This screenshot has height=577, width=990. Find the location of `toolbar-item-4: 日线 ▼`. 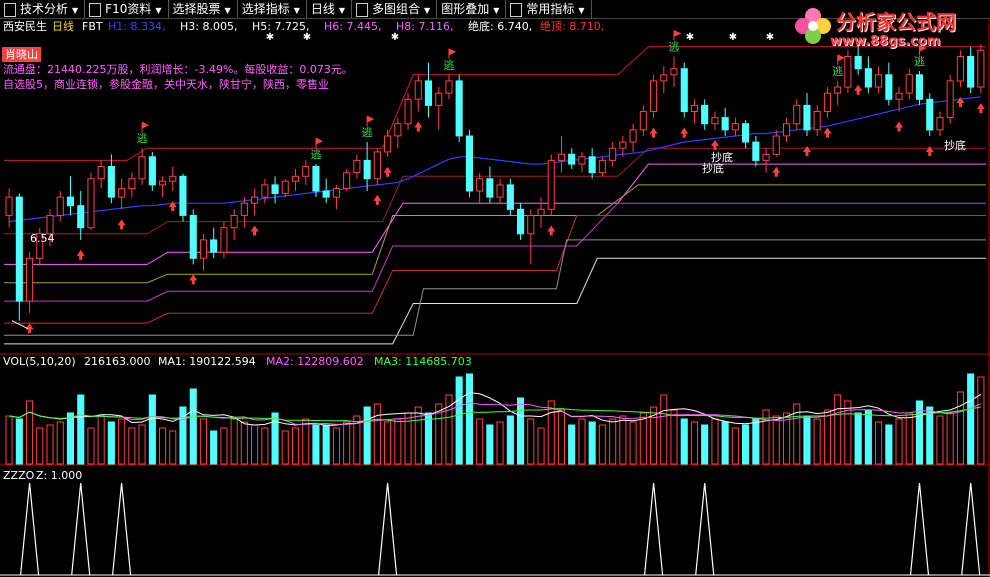

toolbar-item-4: 日线 ▼ is located at coordinates (330, 9).